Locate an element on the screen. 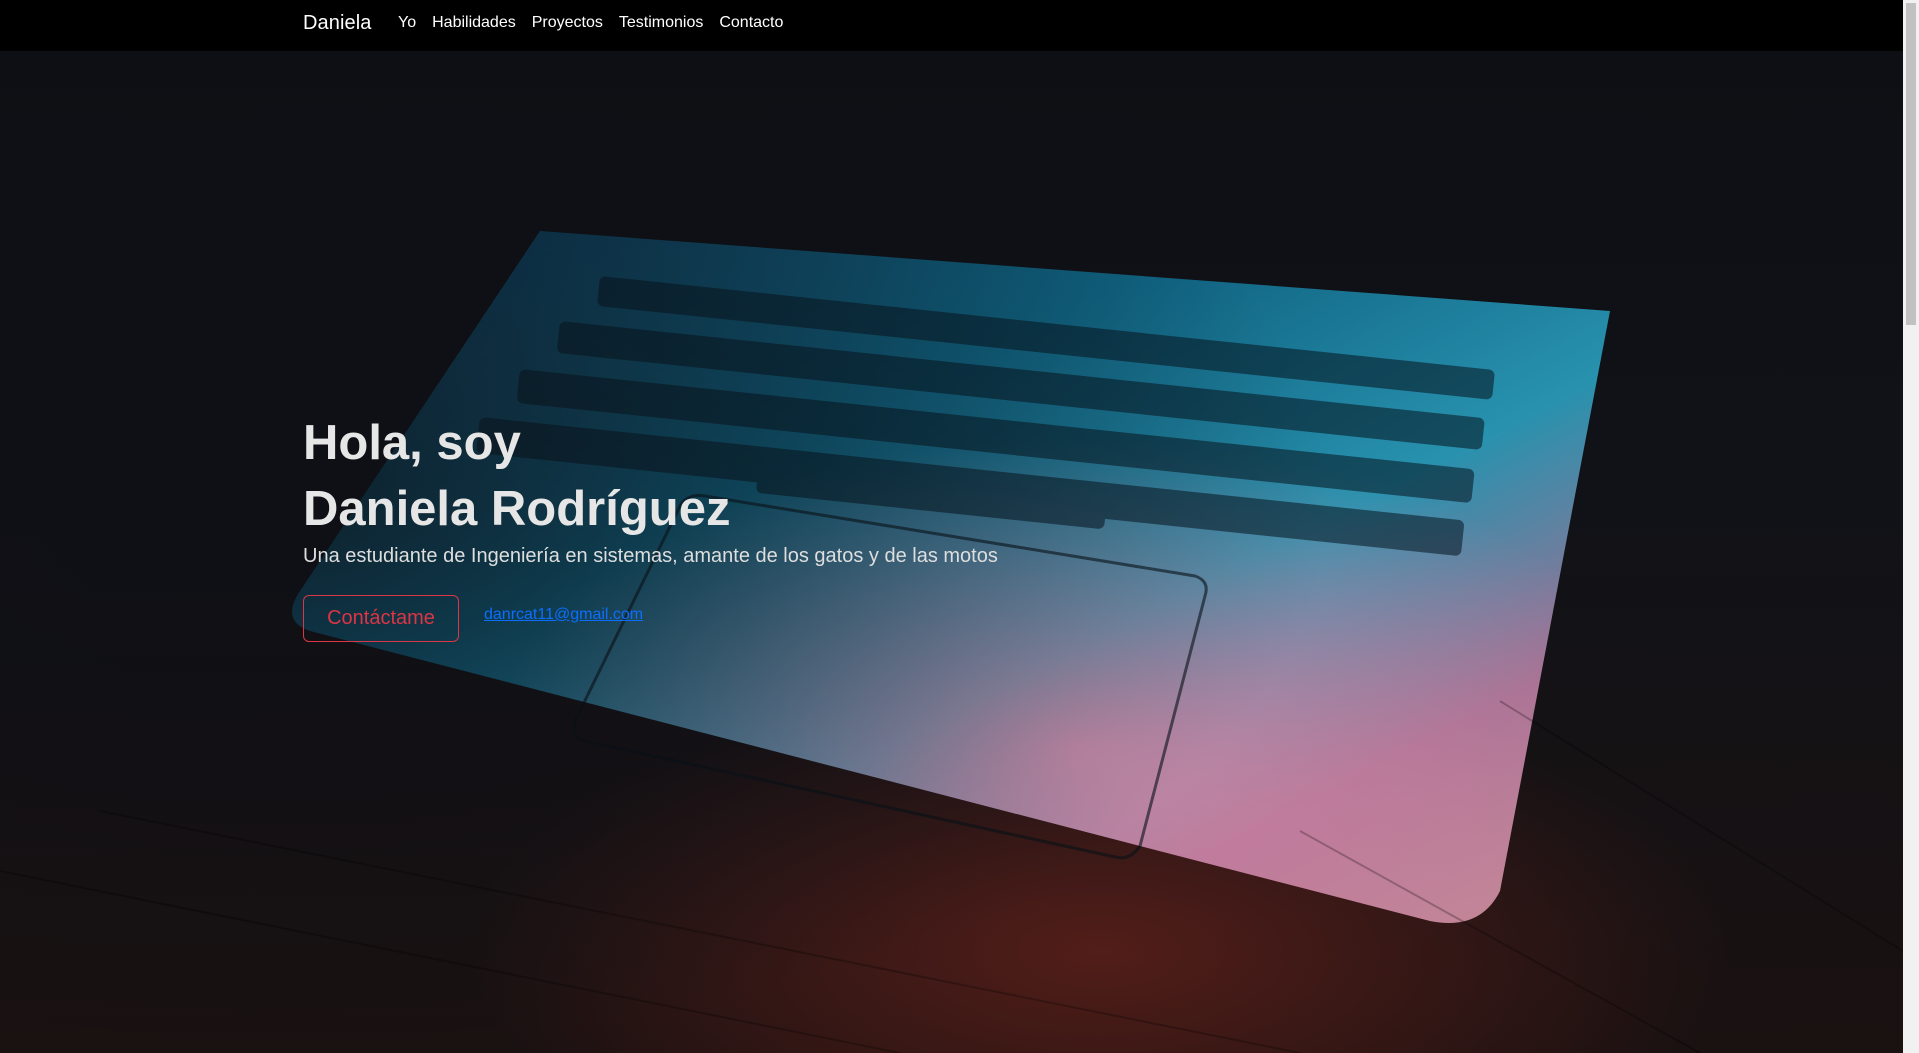 This screenshot has width=1919, height=1053. nav-link-habilidades: Habilidades is located at coordinates (474, 23).